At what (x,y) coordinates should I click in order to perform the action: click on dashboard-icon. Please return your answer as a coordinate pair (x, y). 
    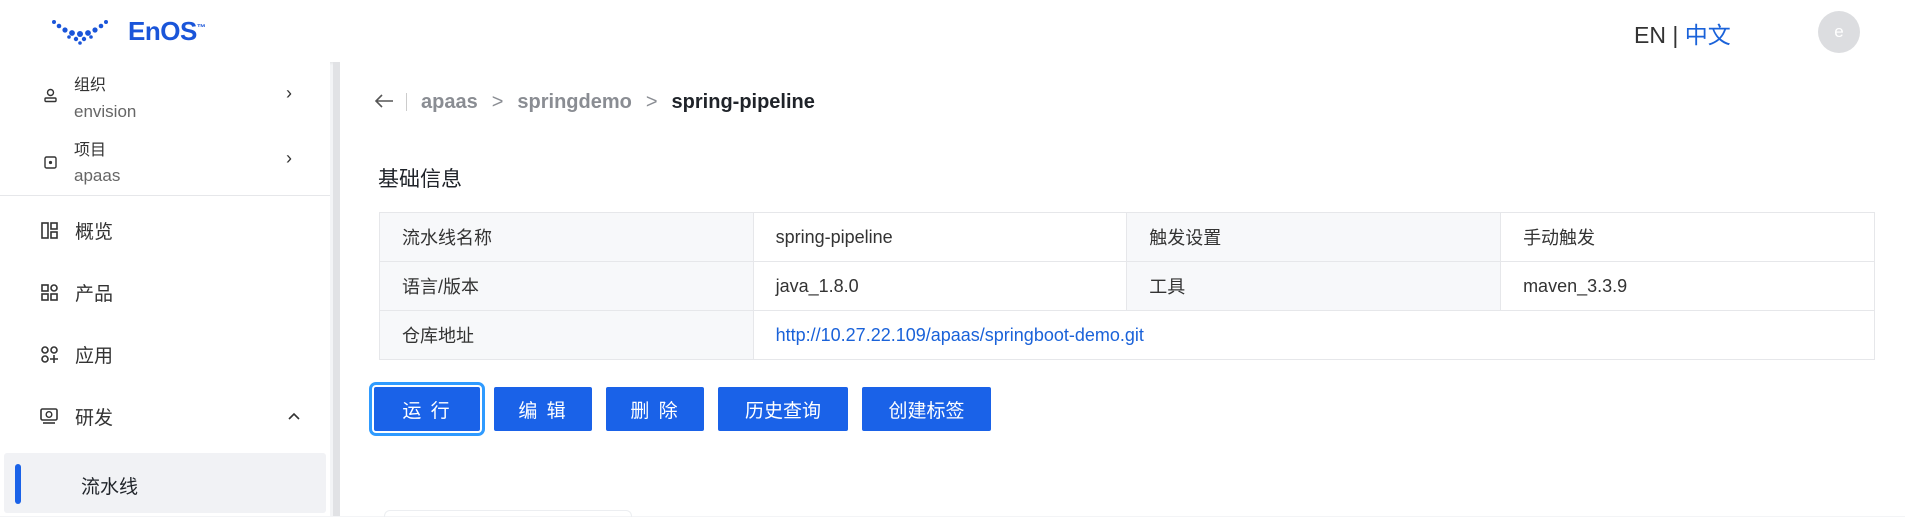
    Looking at the image, I should click on (49, 230).